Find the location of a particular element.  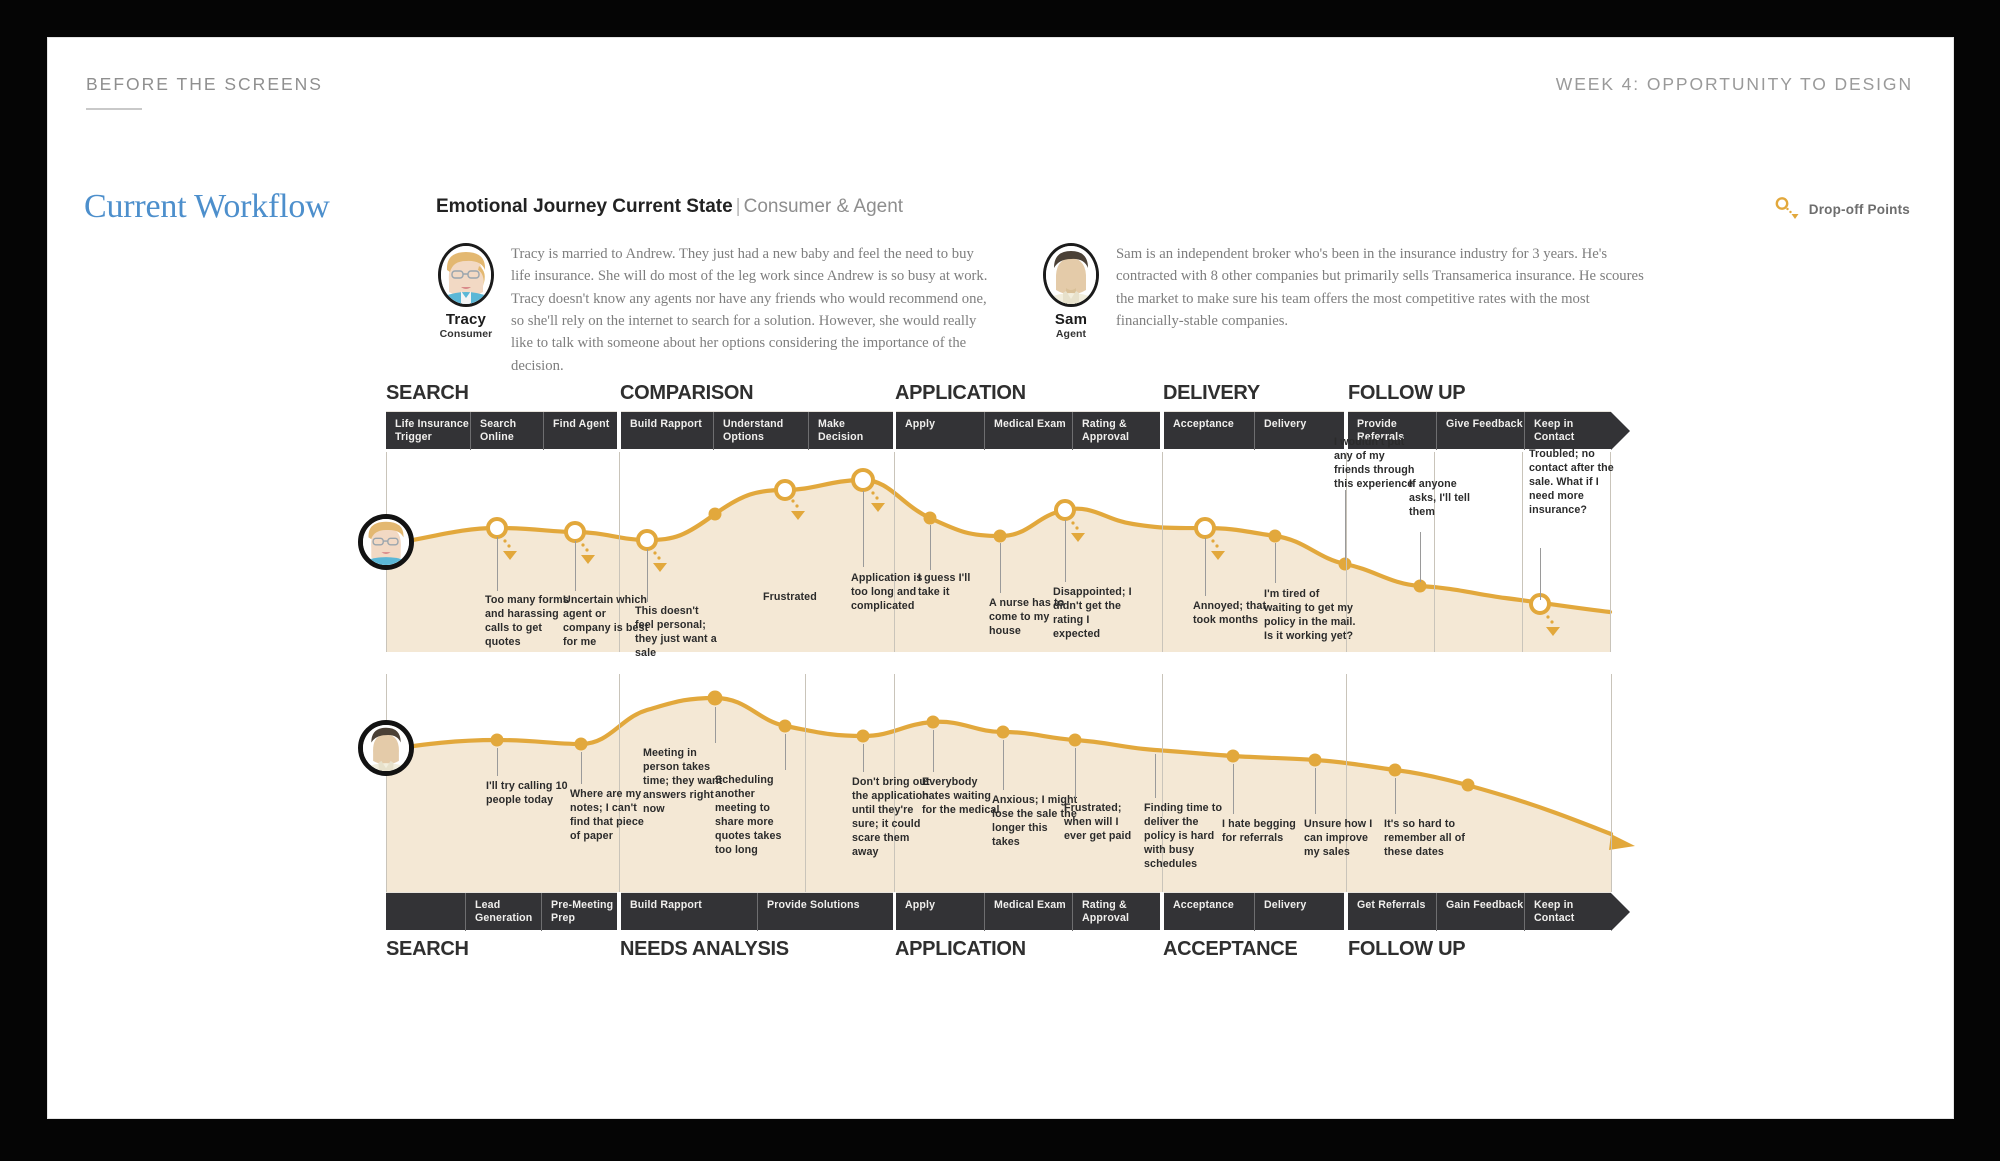

persona-sam-name: Sam is located at coordinates (1071, 319).